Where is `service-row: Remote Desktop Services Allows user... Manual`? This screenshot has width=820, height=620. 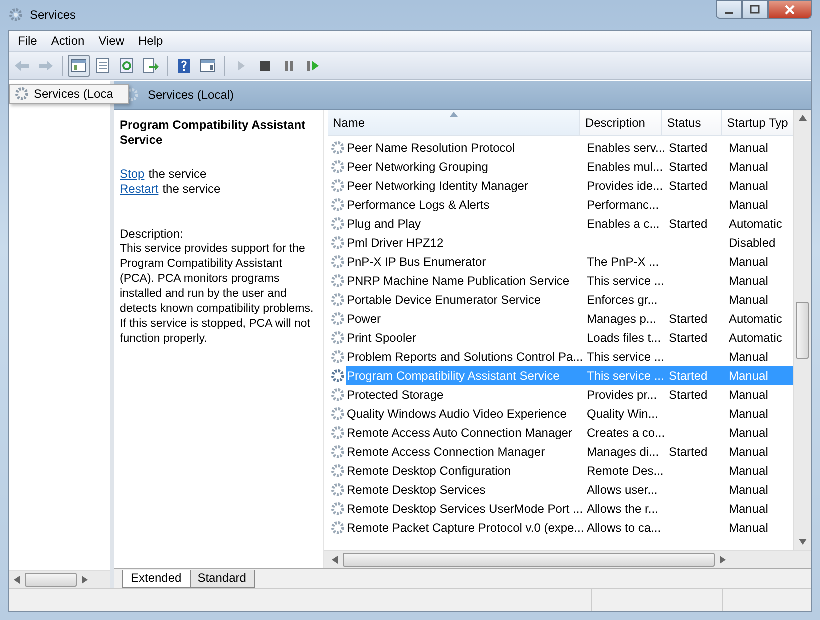 service-row: Remote Desktop Services Allows user... Manual is located at coordinates (569, 489).